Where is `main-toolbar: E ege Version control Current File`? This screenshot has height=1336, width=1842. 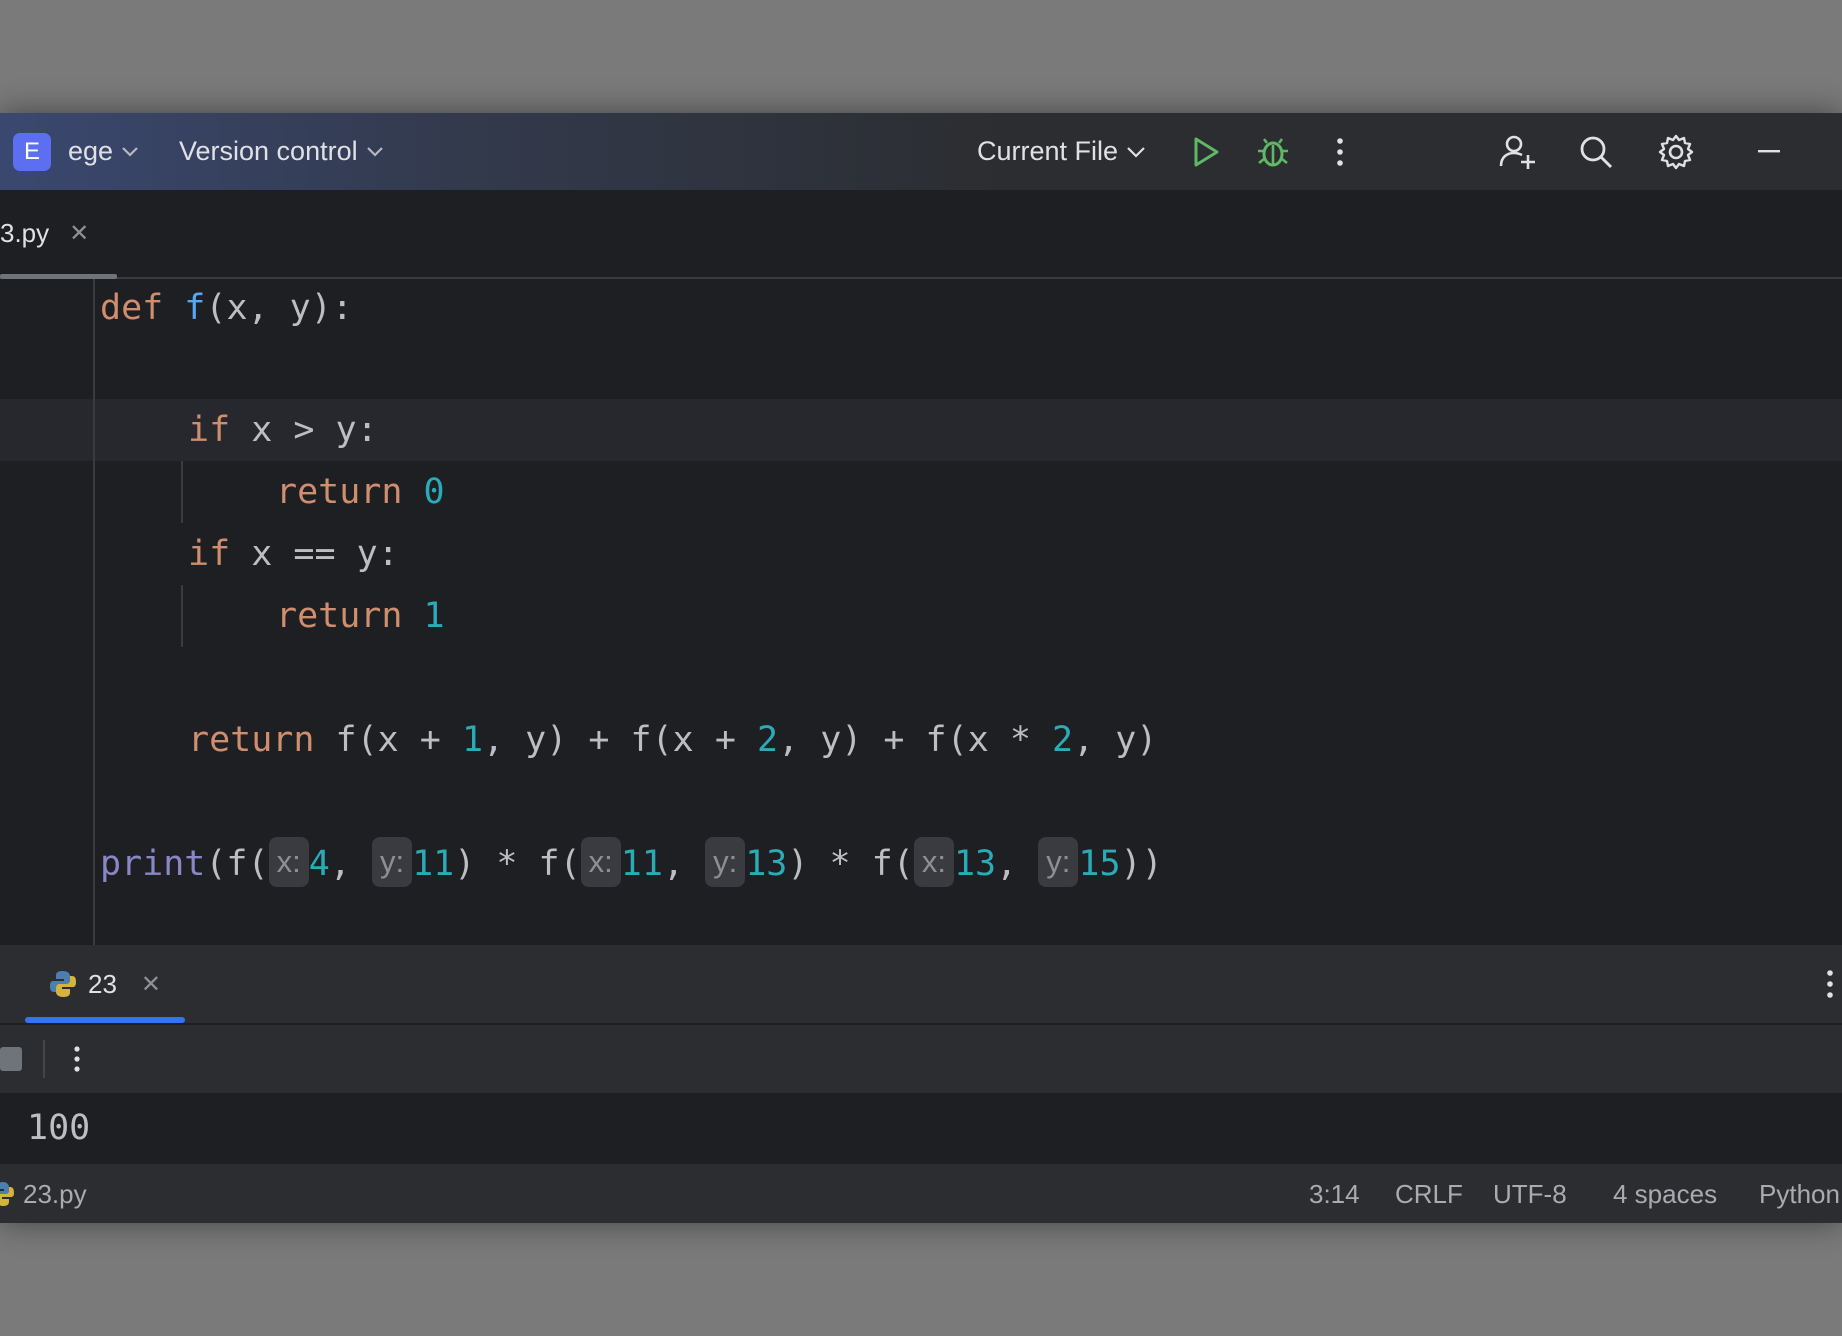 main-toolbar: E ege Version control Current File is located at coordinates (921, 151).